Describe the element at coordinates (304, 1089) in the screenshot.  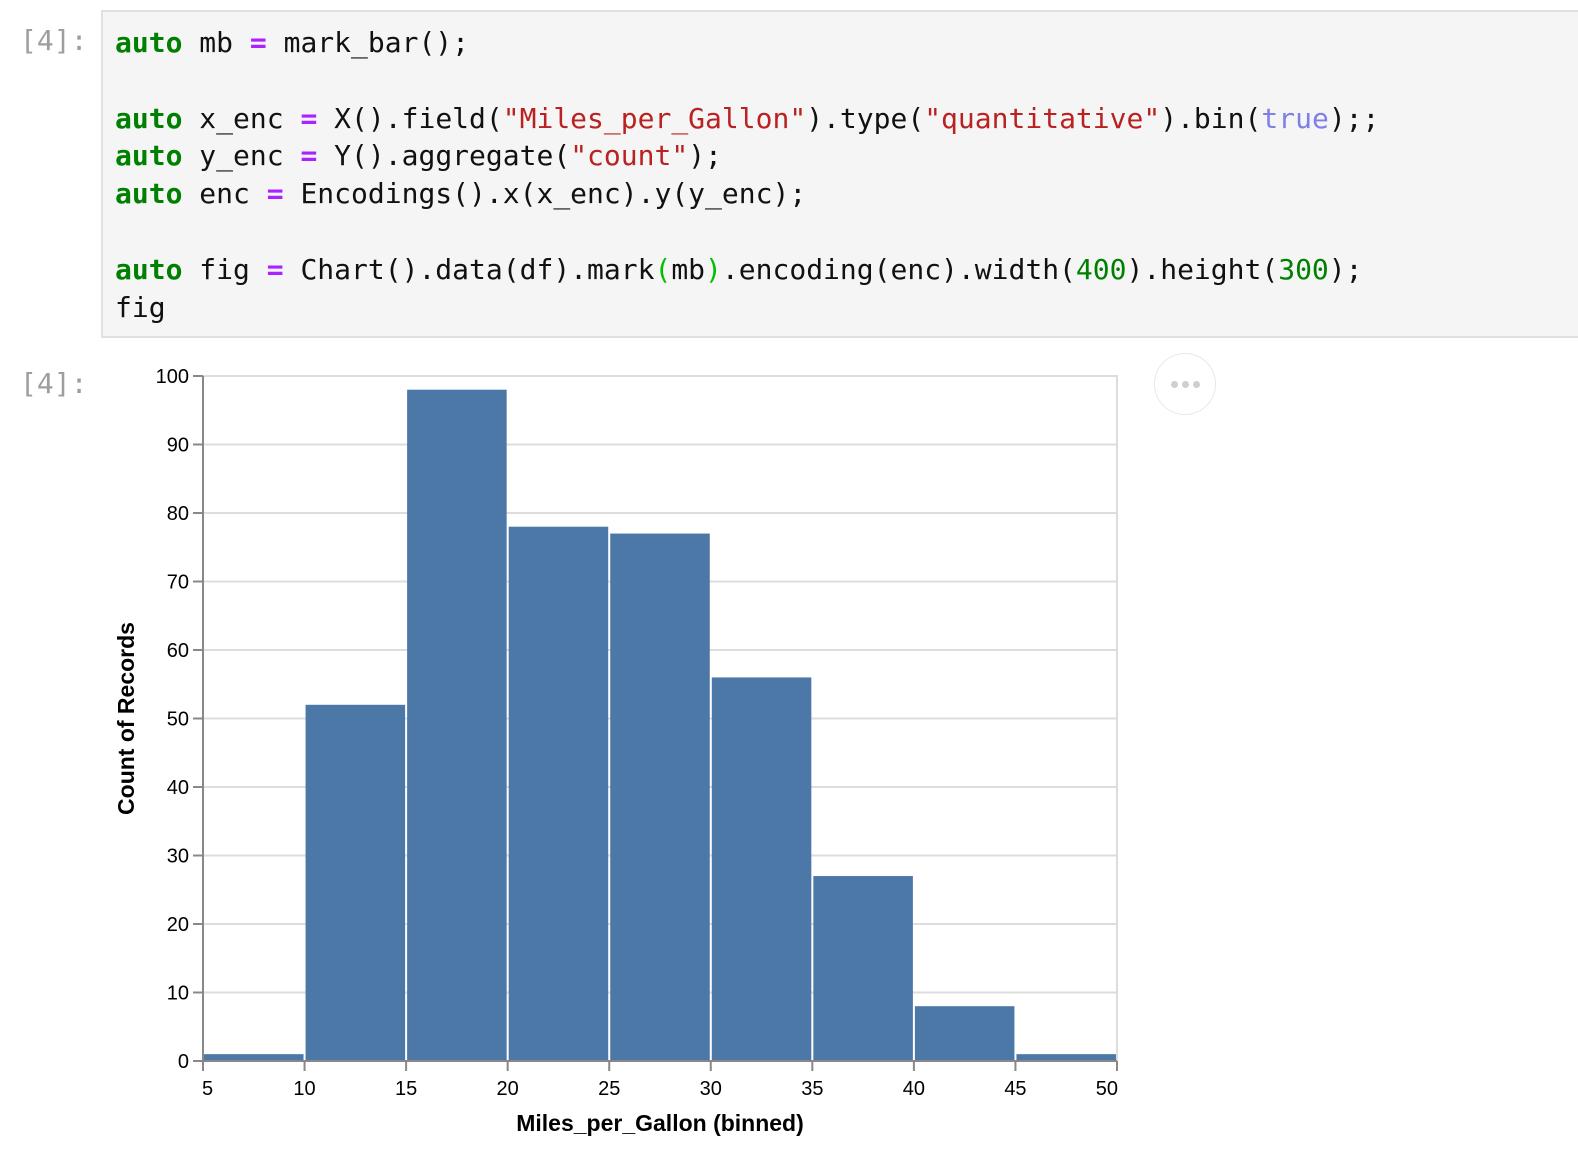
I see `x-tick-label: 10` at that location.